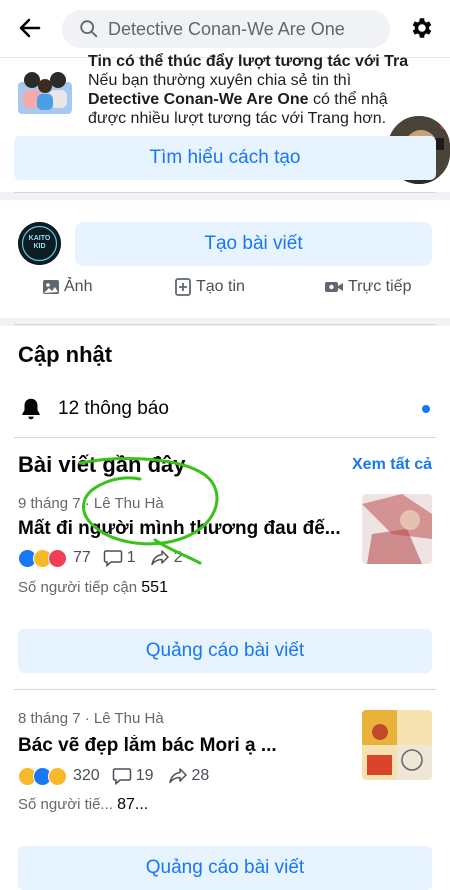 The image size is (450, 890). I want to click on sad-reaction-icon, so click(57, 776).